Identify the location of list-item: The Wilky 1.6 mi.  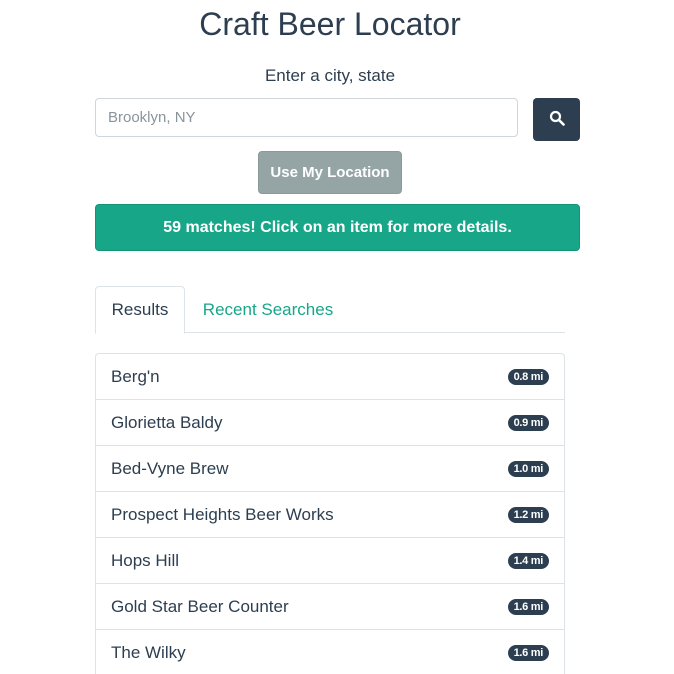
(330, 652).